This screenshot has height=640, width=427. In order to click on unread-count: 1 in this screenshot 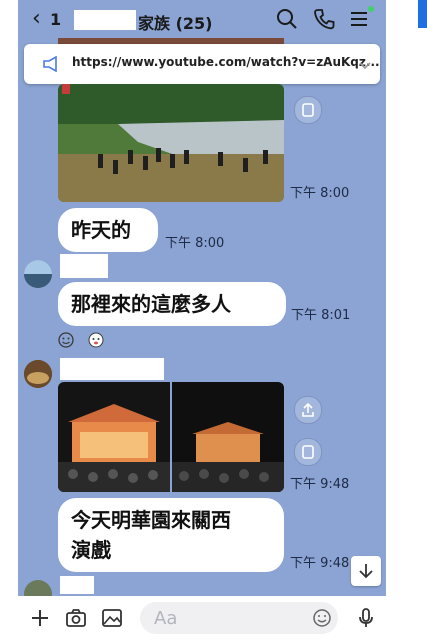, I will do `click(55, 19)`.